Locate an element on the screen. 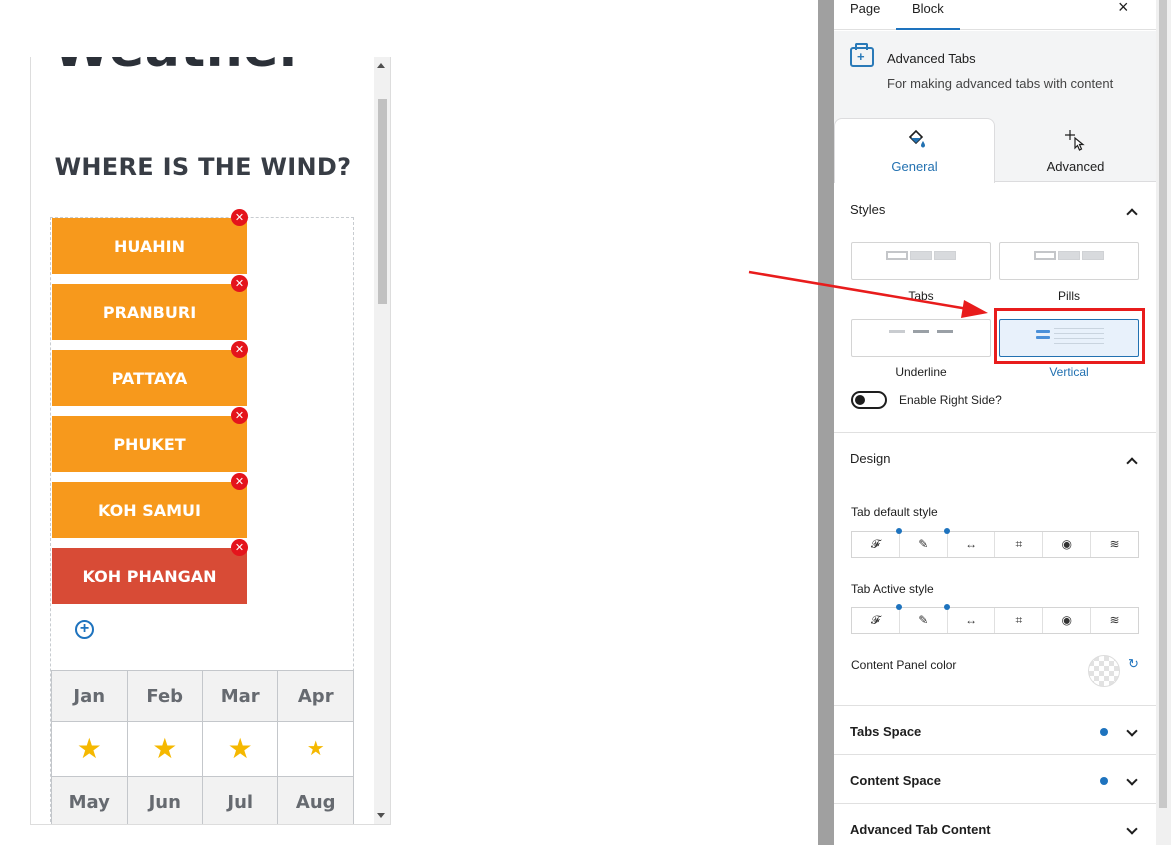 The width and height of the screenshot is (1171, 846). month-cell: Feb is located at coordinates (164, 696).